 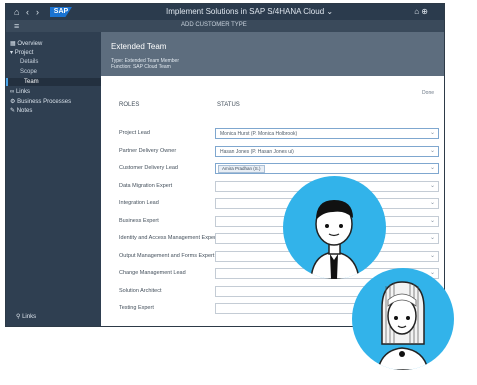 What do you see at coordinates (428, 93) in the screenshot?
I see `done-button: Done` at bounding box center [428, 93].